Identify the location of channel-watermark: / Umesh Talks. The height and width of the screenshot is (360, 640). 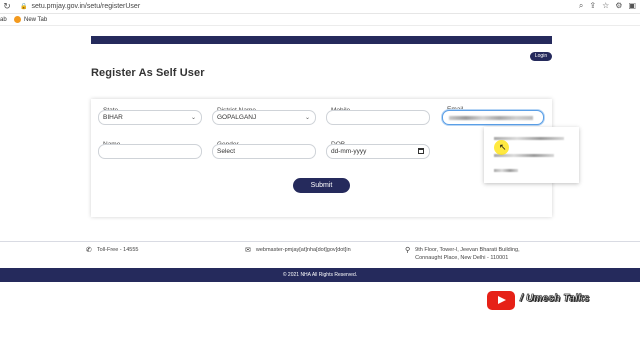
(555, 299).